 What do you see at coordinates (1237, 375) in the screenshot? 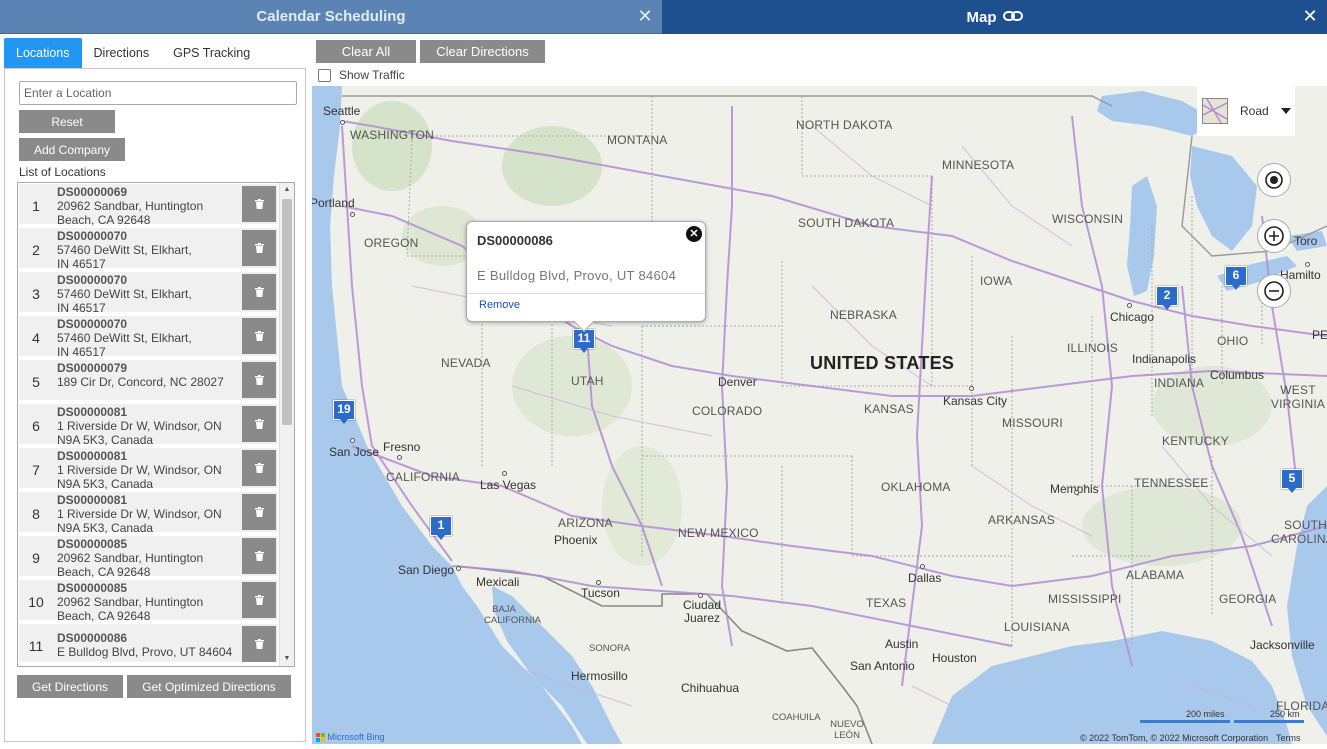
I see `map-label-city: Columbus` at bounding box center [1237, 375].